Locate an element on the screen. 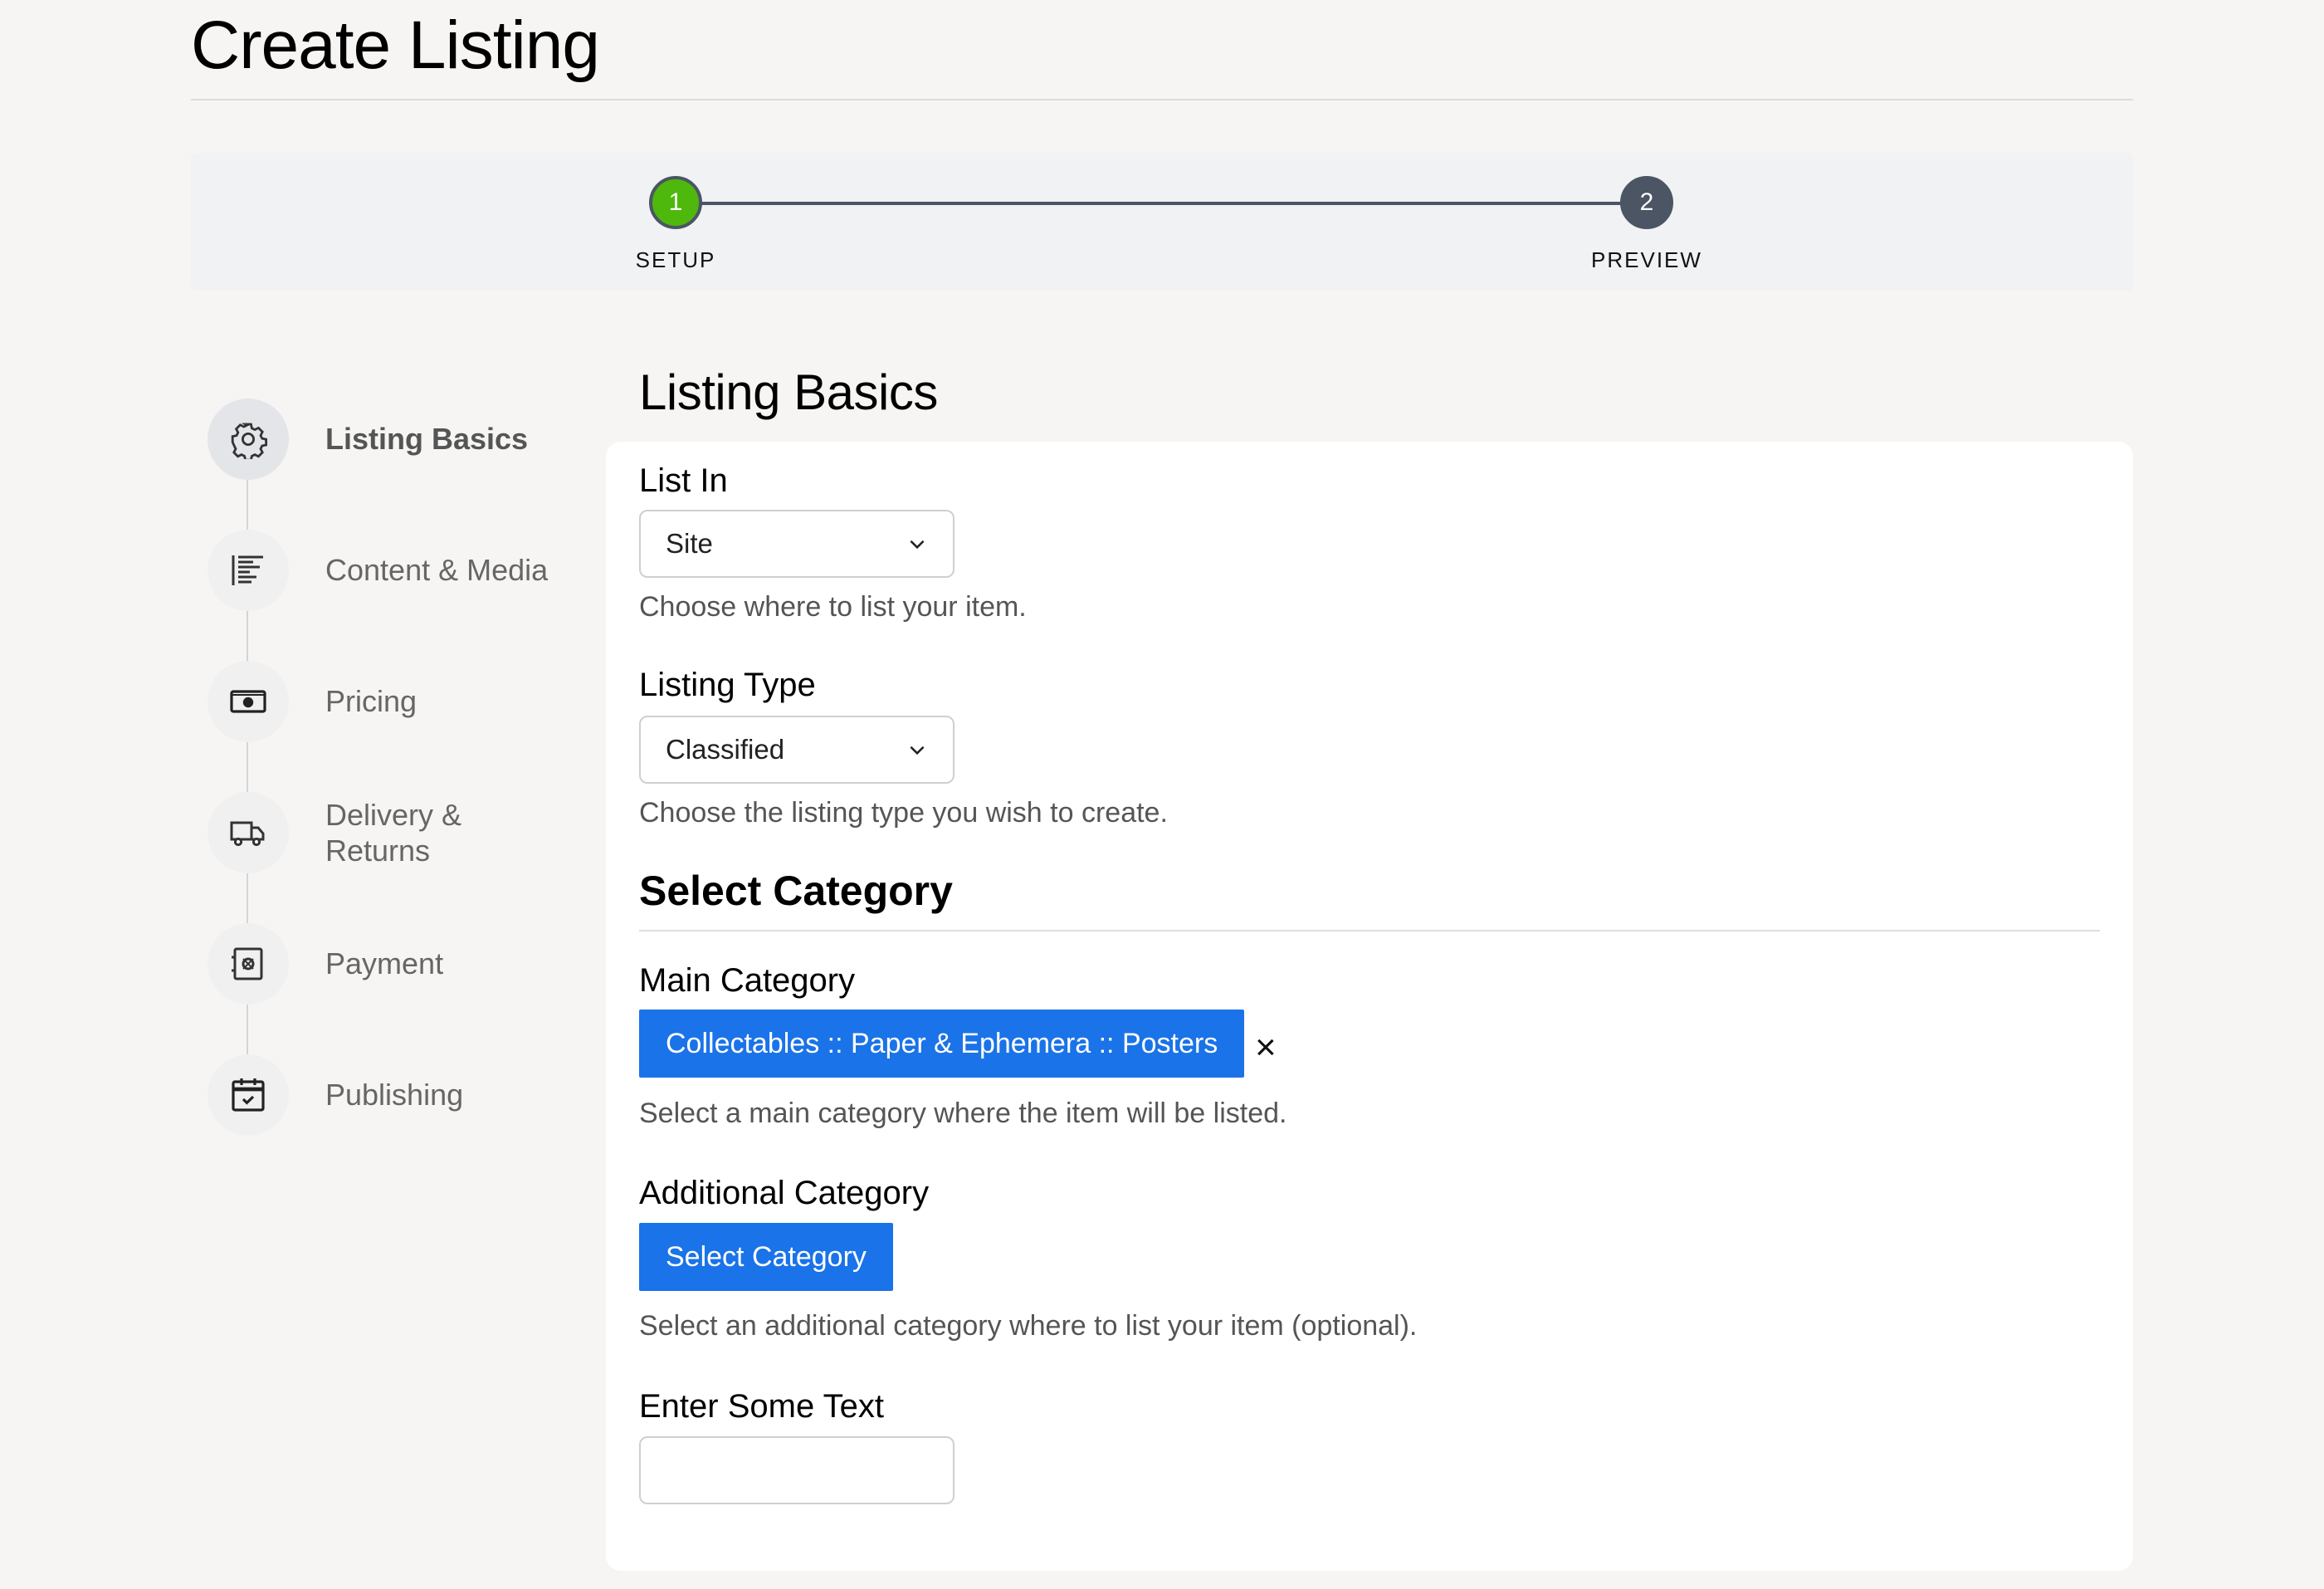 The image size is (2324, 1589). stepper-track is located at coordinates (1161, 203).